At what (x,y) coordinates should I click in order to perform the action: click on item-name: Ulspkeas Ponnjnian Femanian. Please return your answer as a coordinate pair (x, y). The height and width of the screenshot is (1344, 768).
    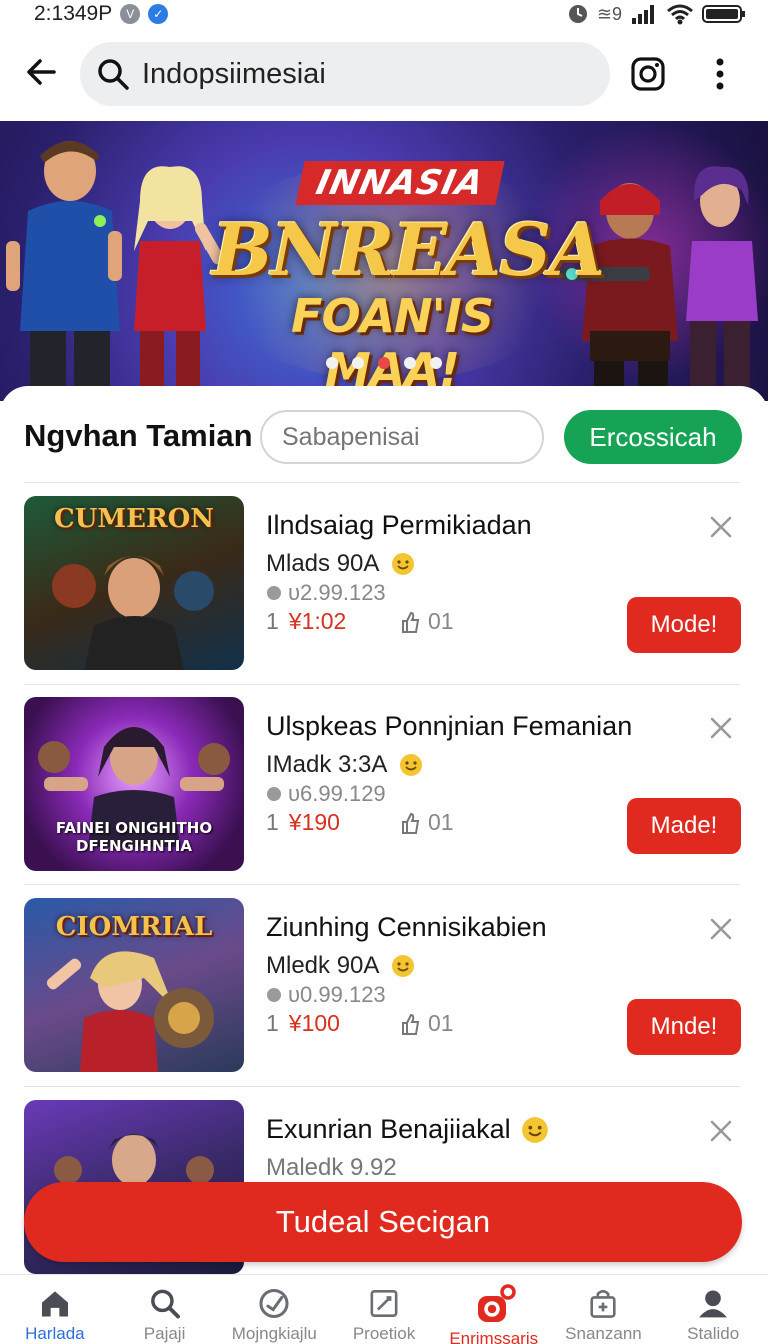
    Looking at the image, I should click on (449, 726).